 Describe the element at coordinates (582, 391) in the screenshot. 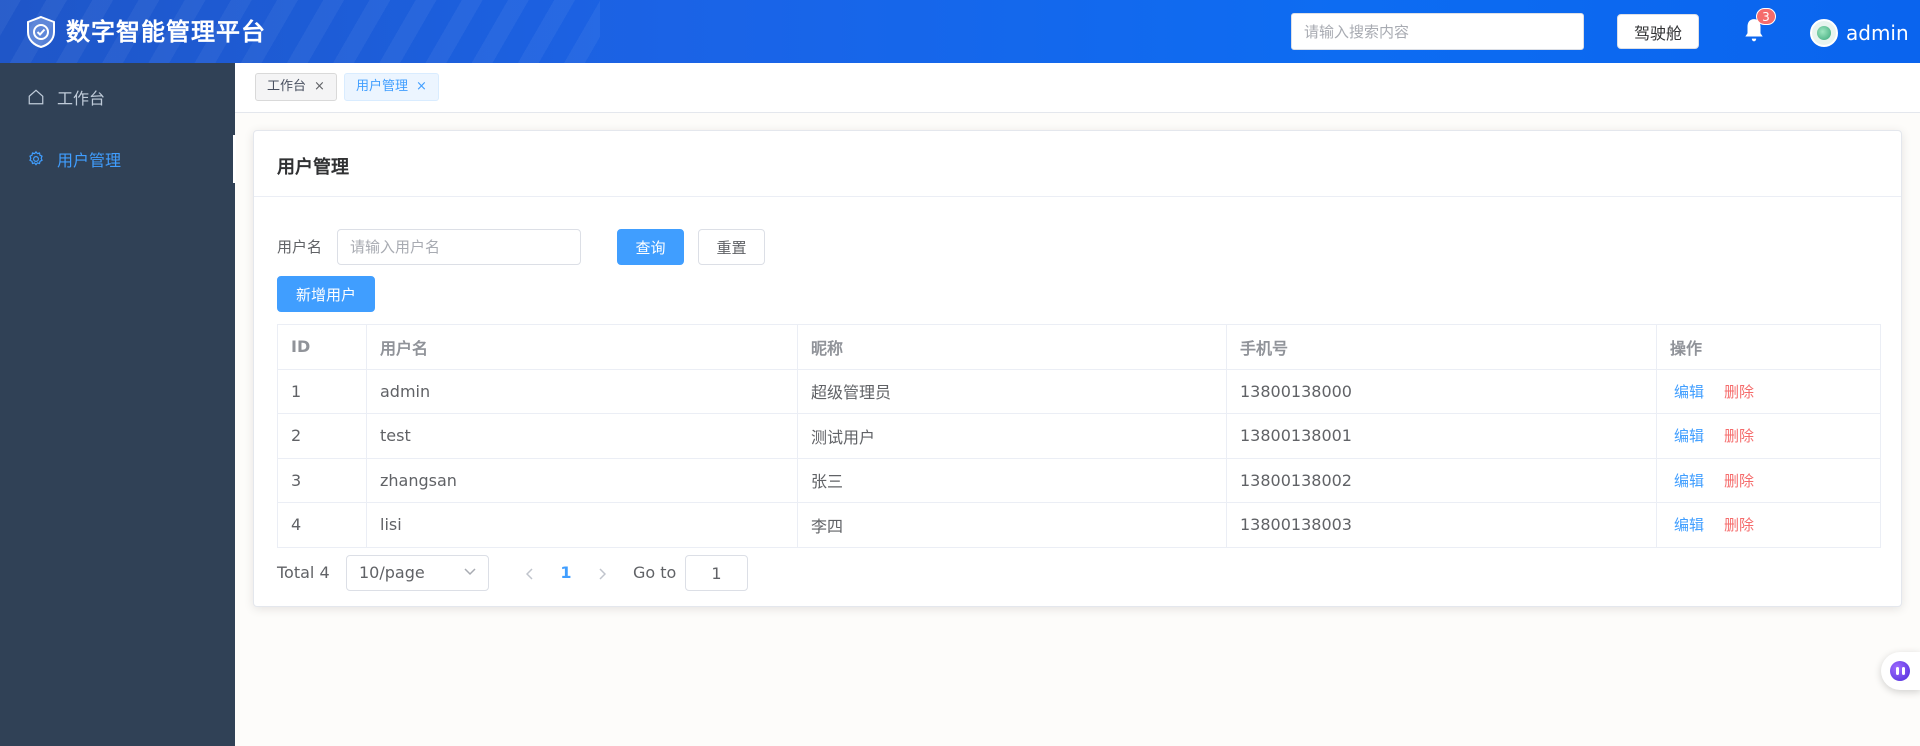

I see `cell-username: admin` at that location.